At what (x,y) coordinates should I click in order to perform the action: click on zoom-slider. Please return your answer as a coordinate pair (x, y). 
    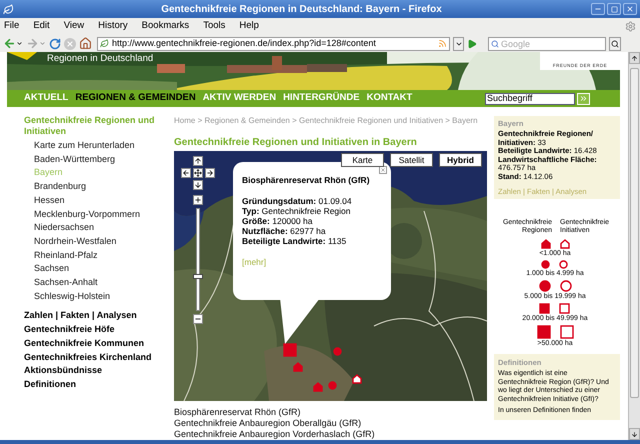
    Looking at the image, I should click on (198, 259).